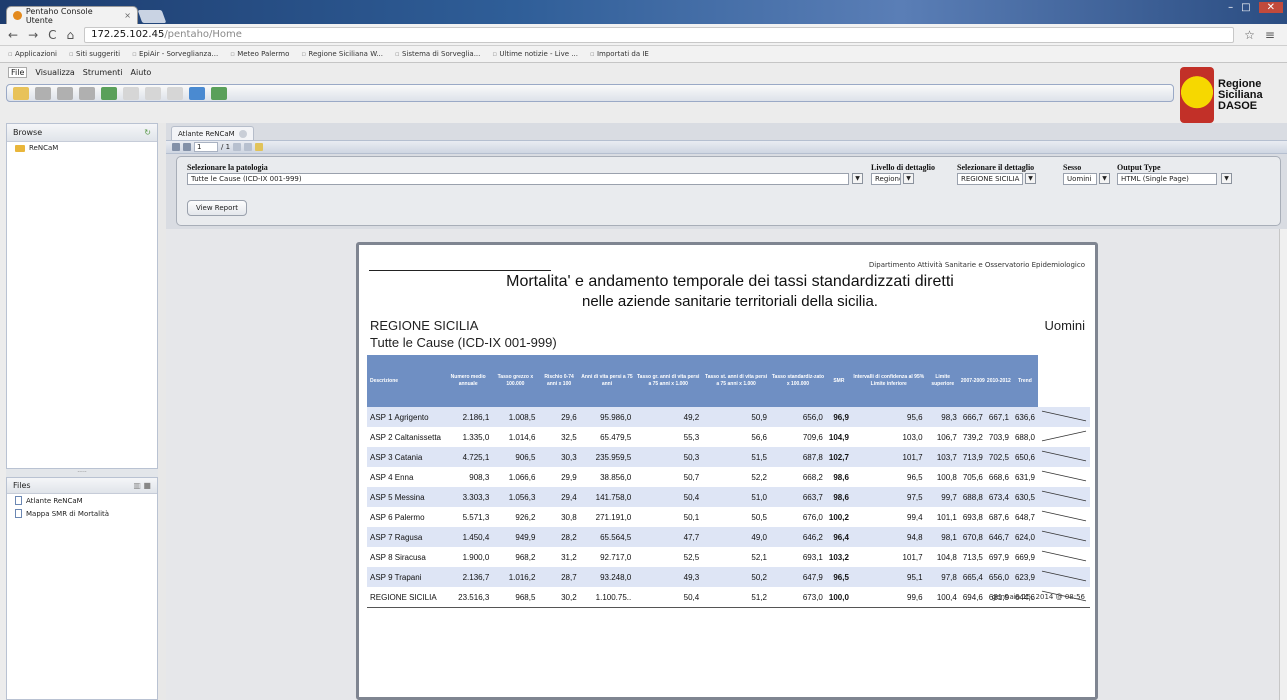  I want to click on regione-siciliana-logo: Regione Siciliana DASOE, so click(1232, 95).